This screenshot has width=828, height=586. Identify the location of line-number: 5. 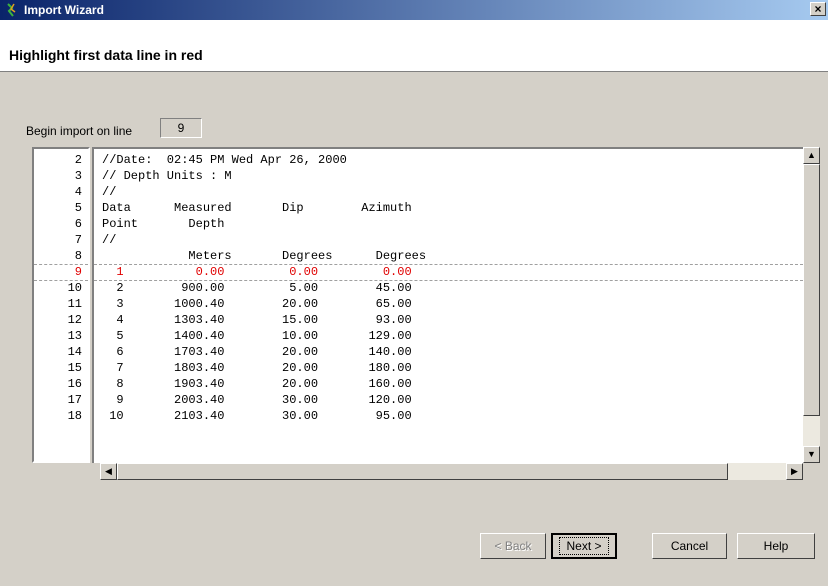
(61, 208).